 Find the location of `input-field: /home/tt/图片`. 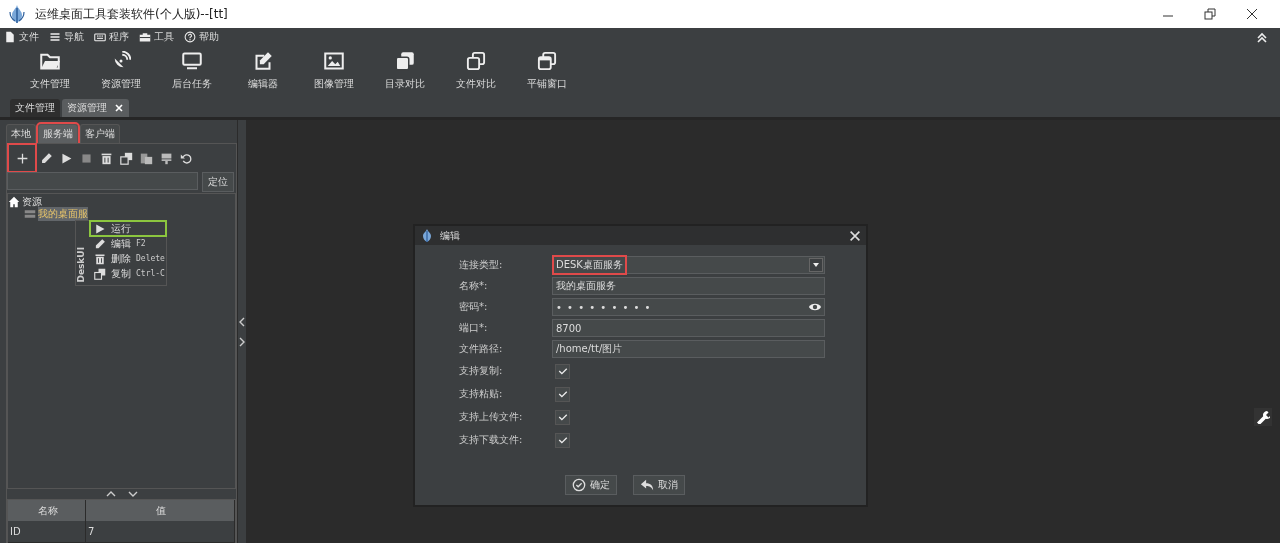

input-field: /home/tt/图片 is located at coordinates (688, 349).